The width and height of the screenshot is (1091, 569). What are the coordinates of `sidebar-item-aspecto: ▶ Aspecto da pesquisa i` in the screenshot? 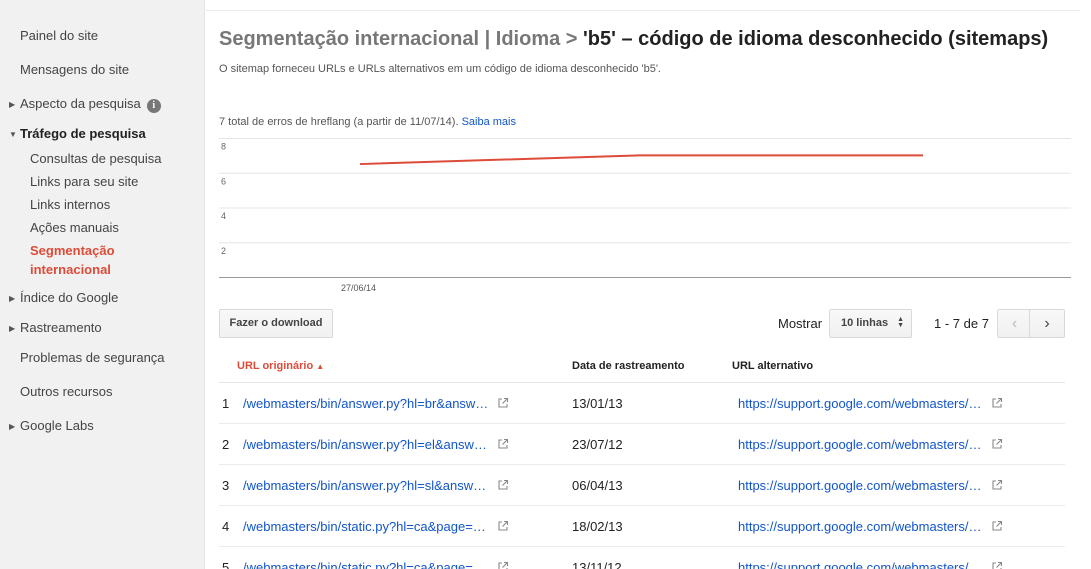 It's located at (85, 104).